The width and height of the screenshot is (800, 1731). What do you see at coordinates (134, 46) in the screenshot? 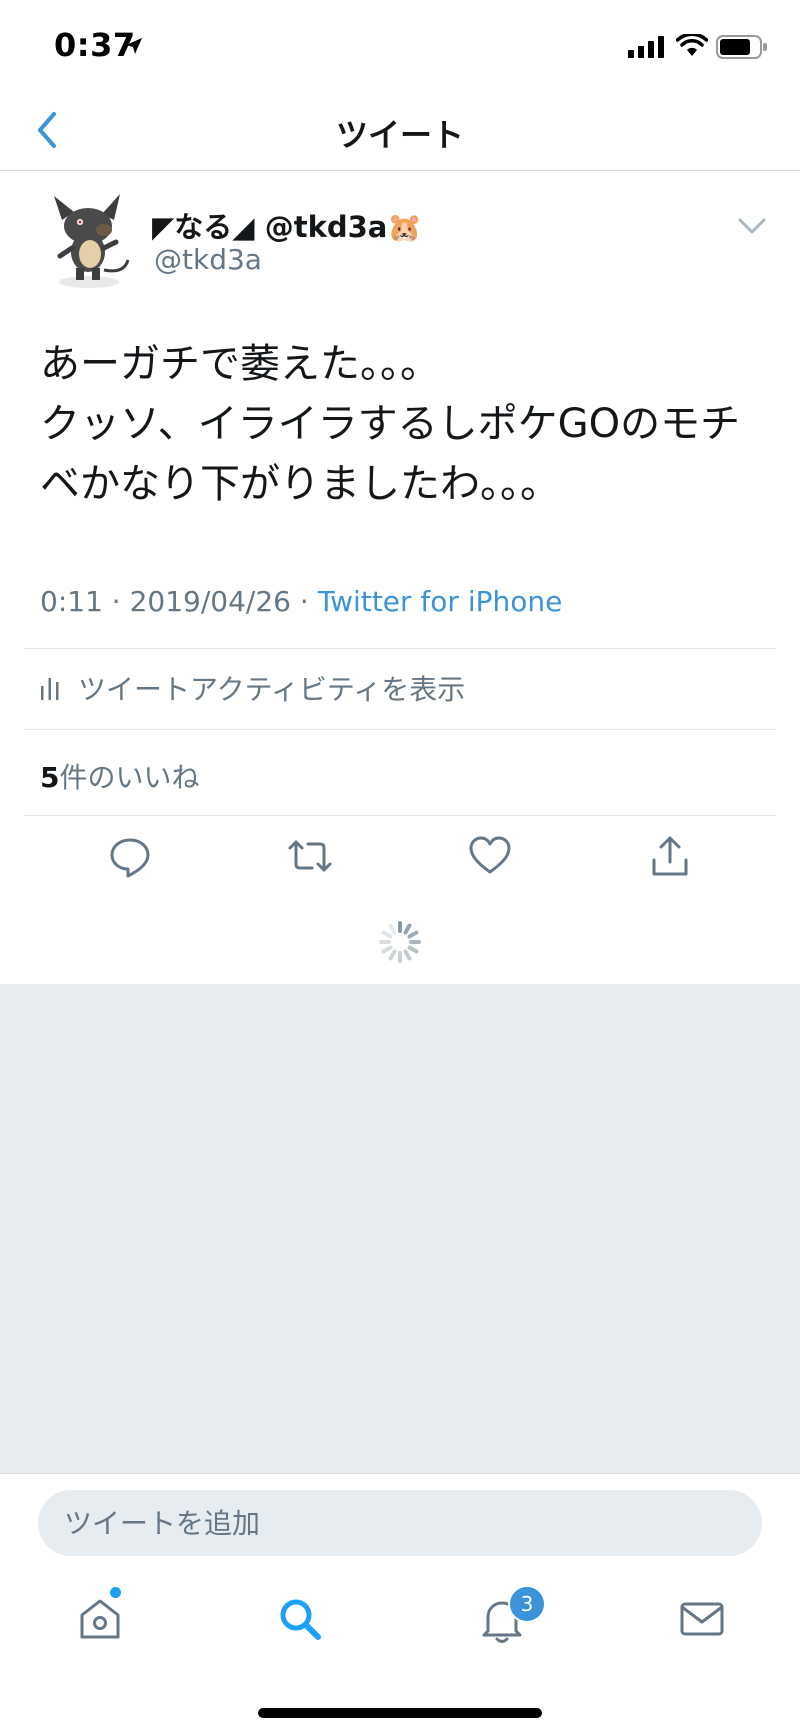
I see `location-arrow-icon` at bounding box center [134, 46].